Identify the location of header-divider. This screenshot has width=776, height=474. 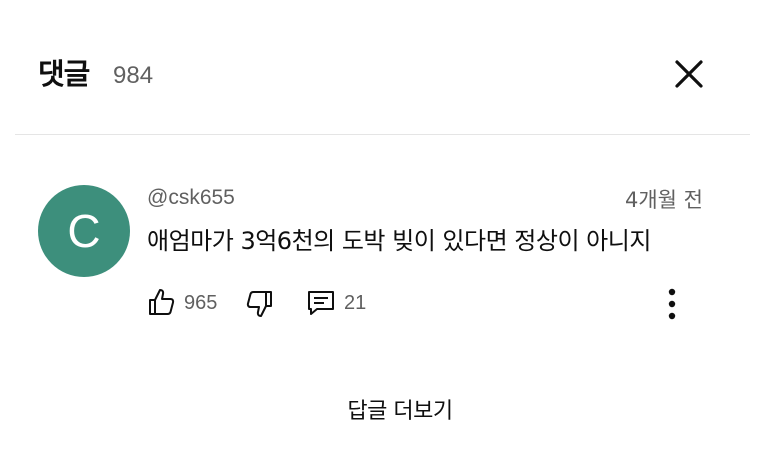
(382, 134).